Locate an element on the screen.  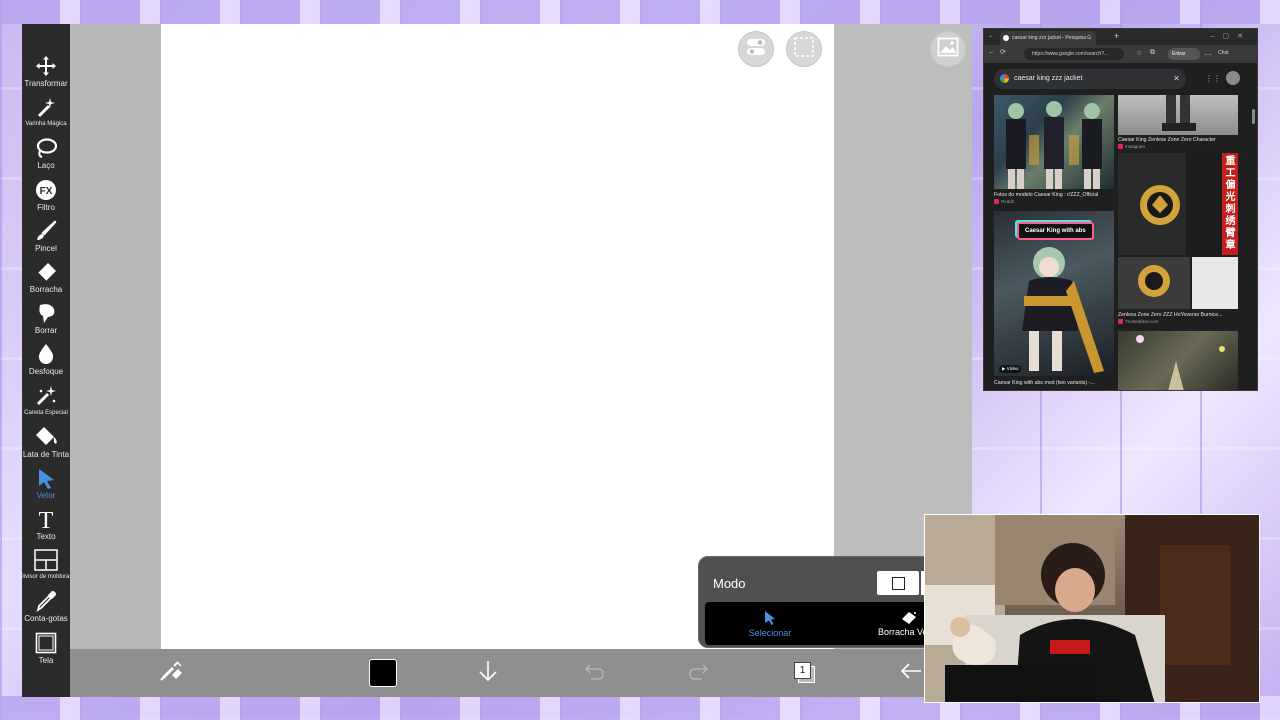
webcam-feed-image is located at coordinates (1092, 608).